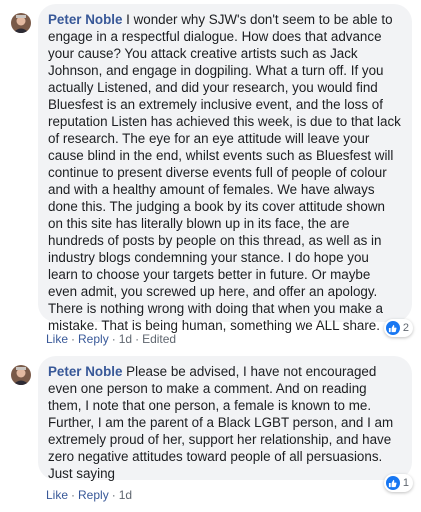 The height and width of the screenshot is (512, 421). I want to click on edited-label: Edited, so click(159, 339).